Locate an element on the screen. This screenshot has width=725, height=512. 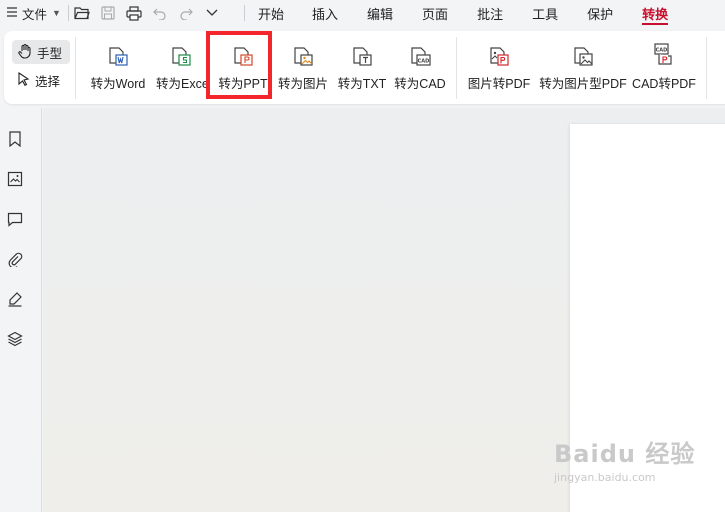
select-tool-label: 选择 is located at coordinates (48, 81).